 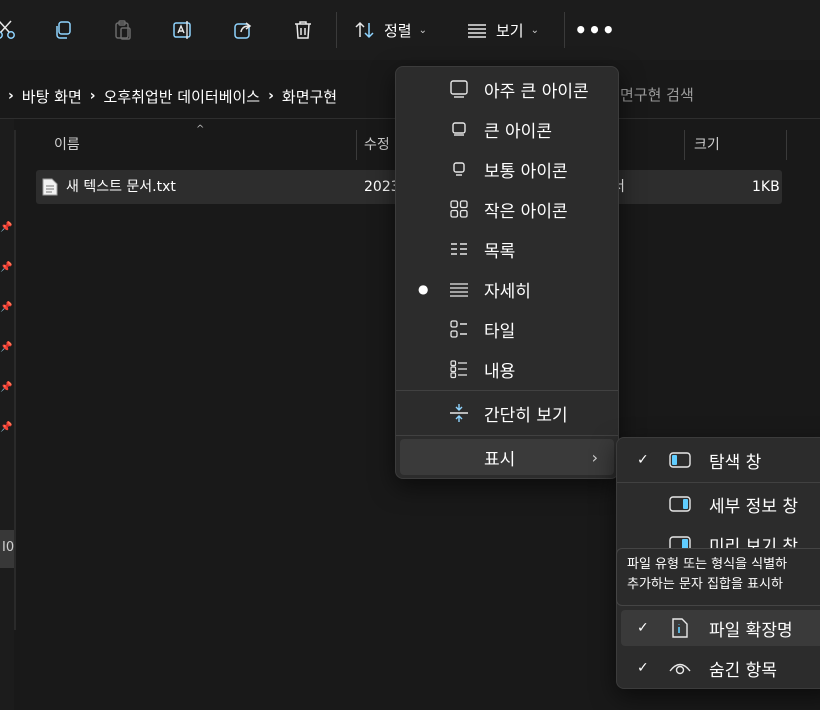 I want to click on nav-item-selected: I0, so click(x=7, y=549).